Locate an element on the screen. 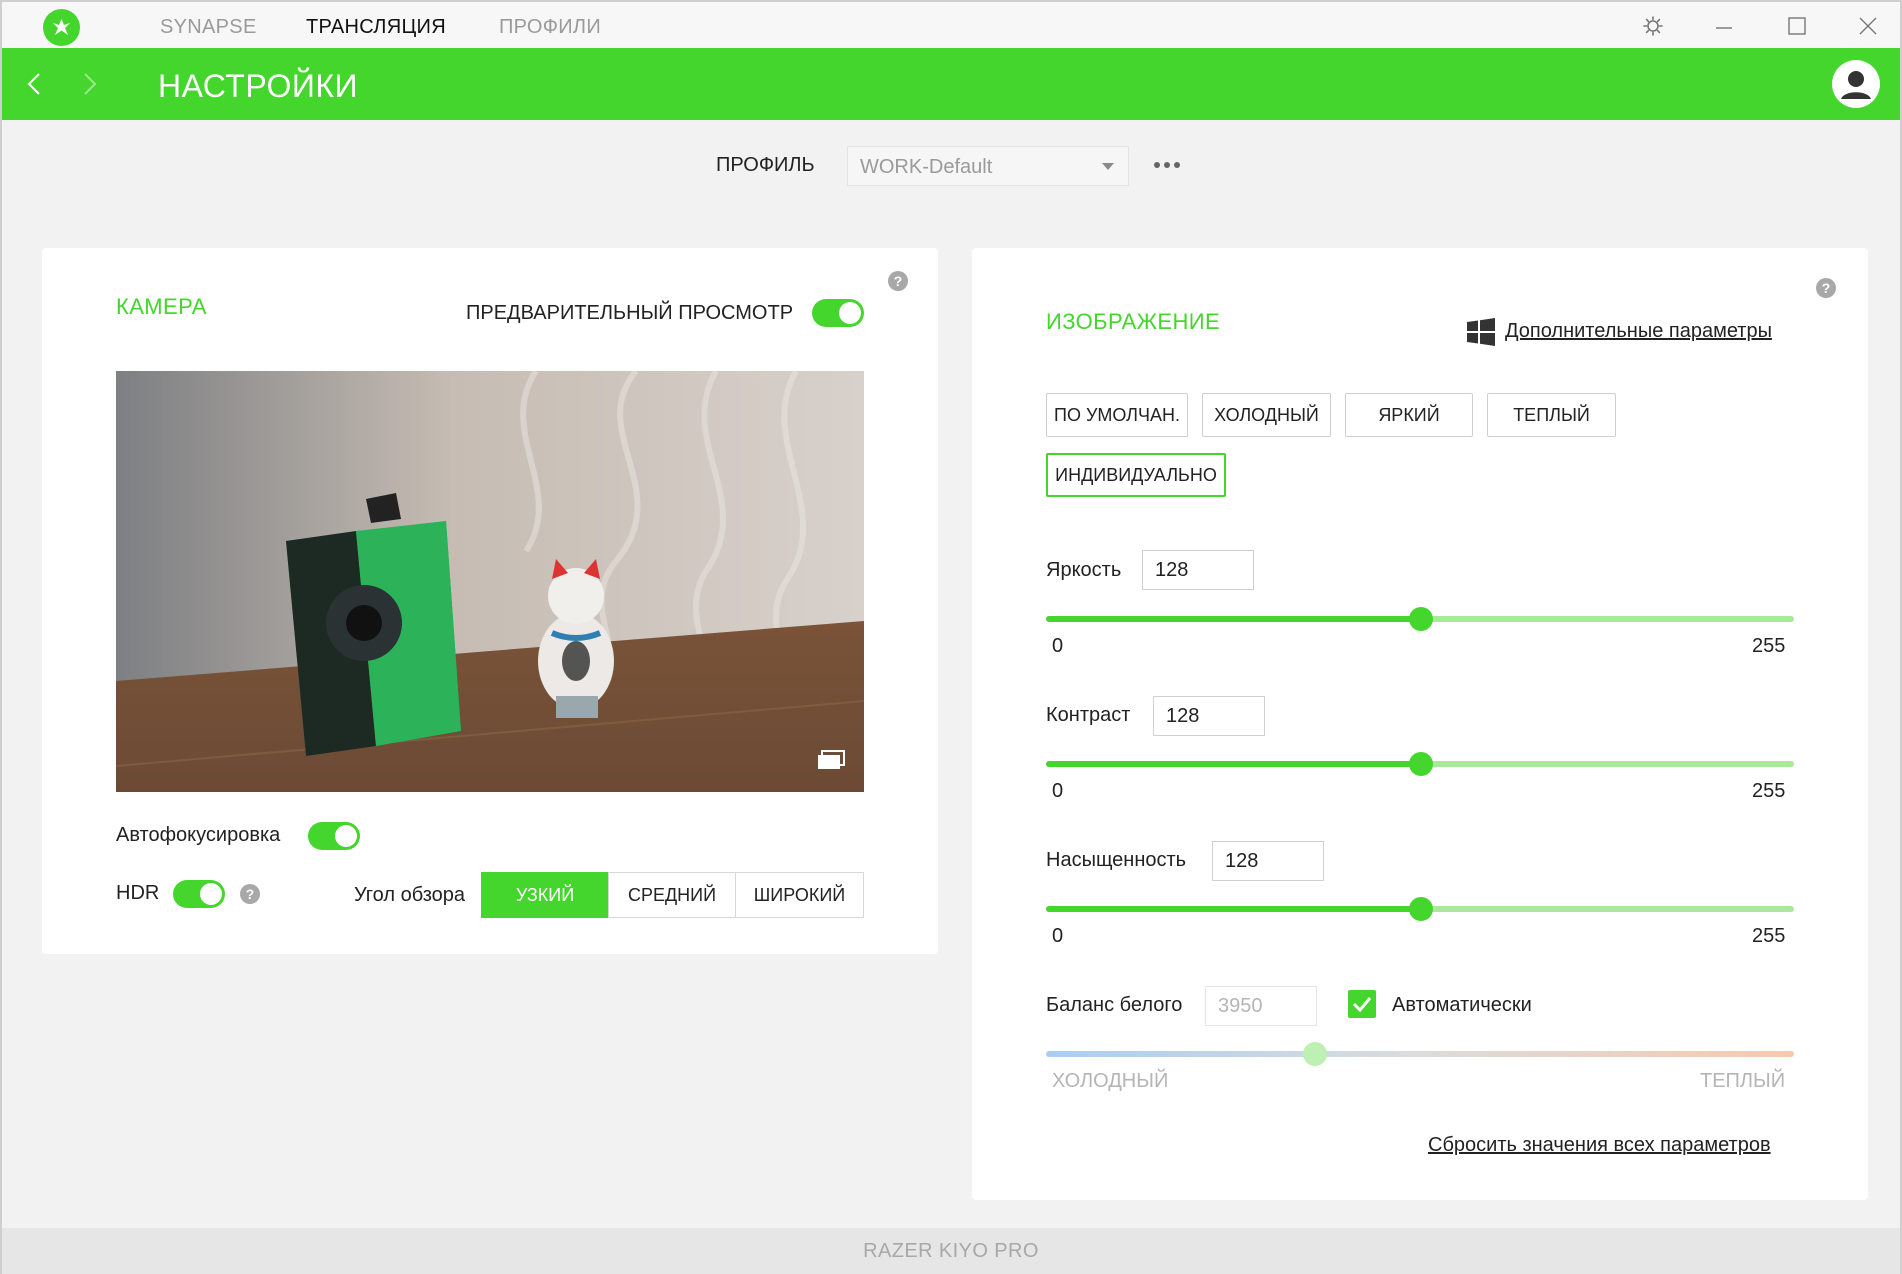 This screenshot has width=1902, height=1274. window-border-left is located at coordinates (1, 661).